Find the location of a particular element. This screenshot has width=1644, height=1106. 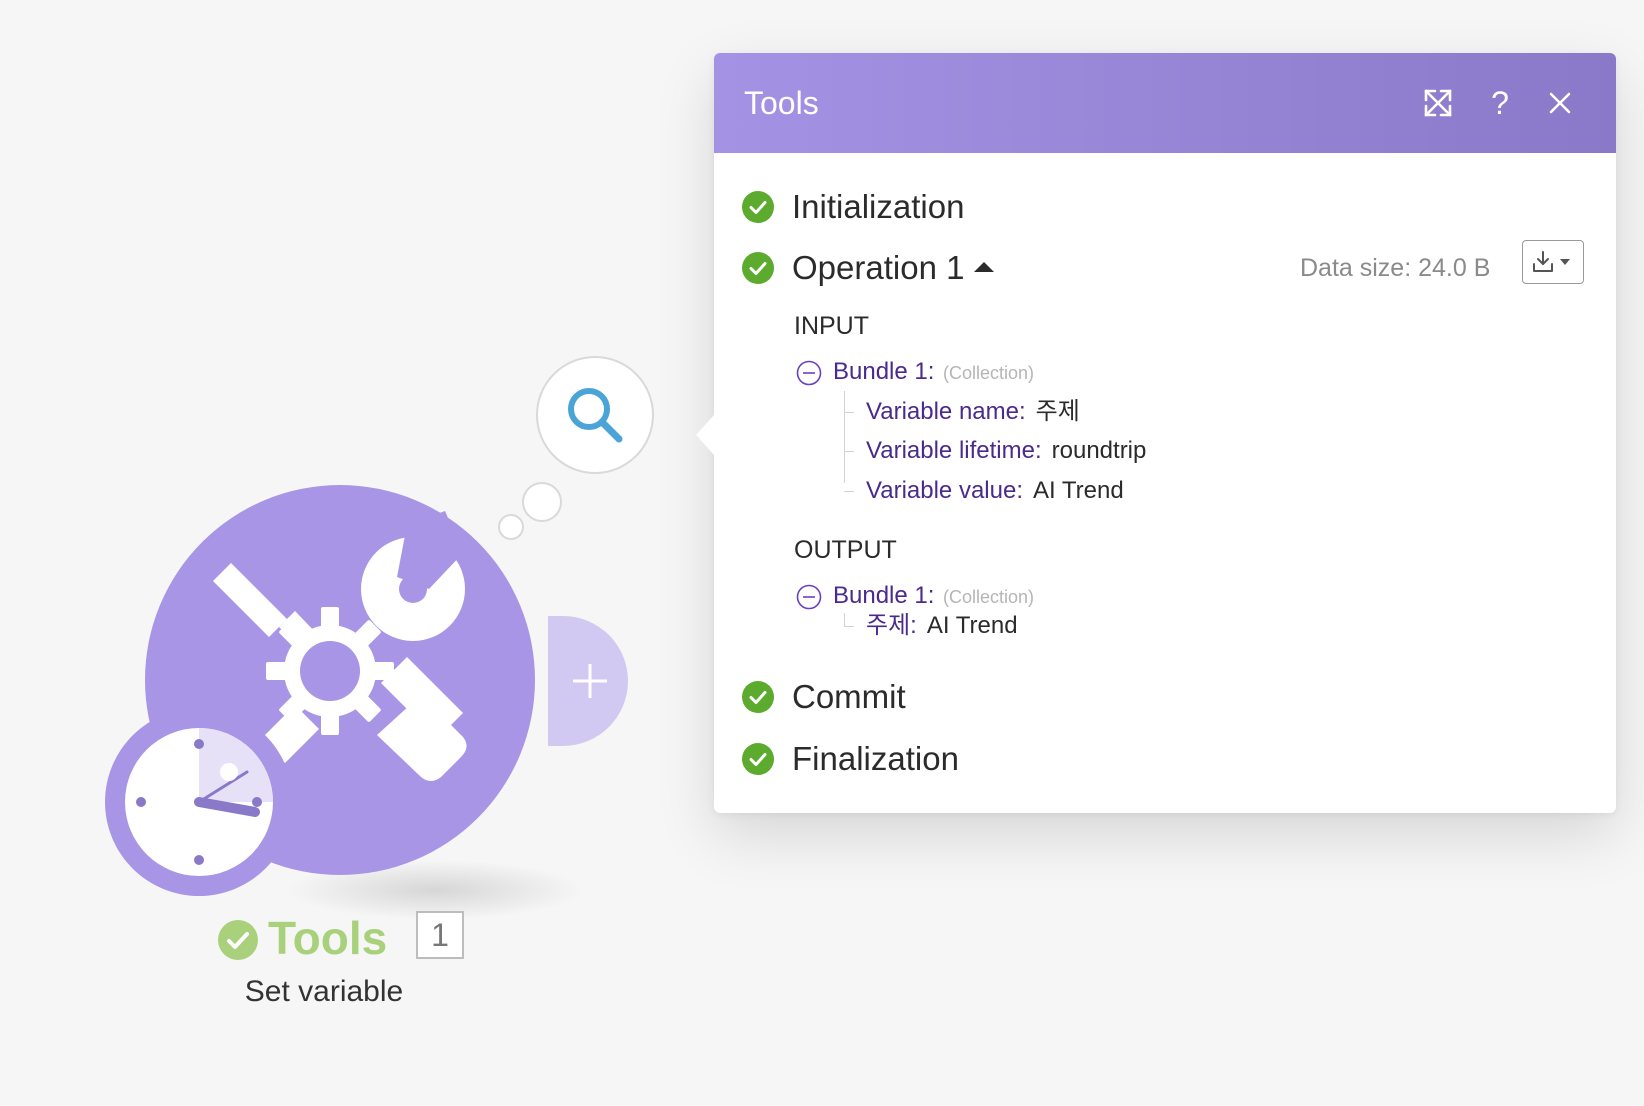

close-button is located at coordinates (1560, 103).